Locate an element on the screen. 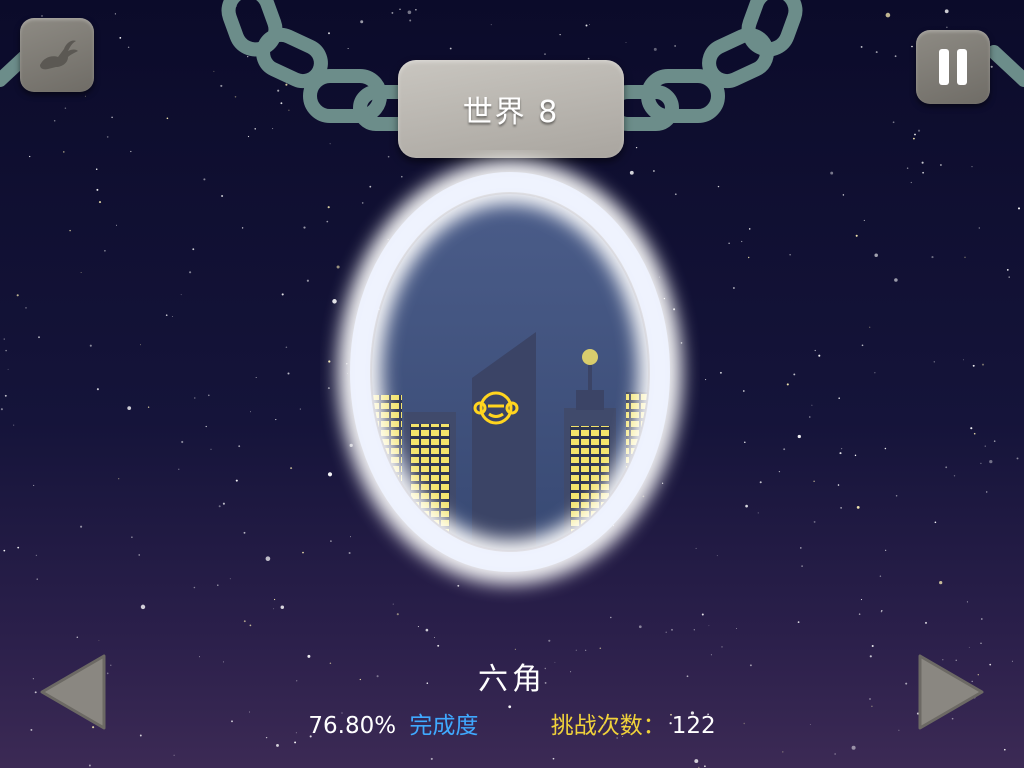 This screenshot has width=1024, height=768. previous-level-button is located at coordinates (73, 692).